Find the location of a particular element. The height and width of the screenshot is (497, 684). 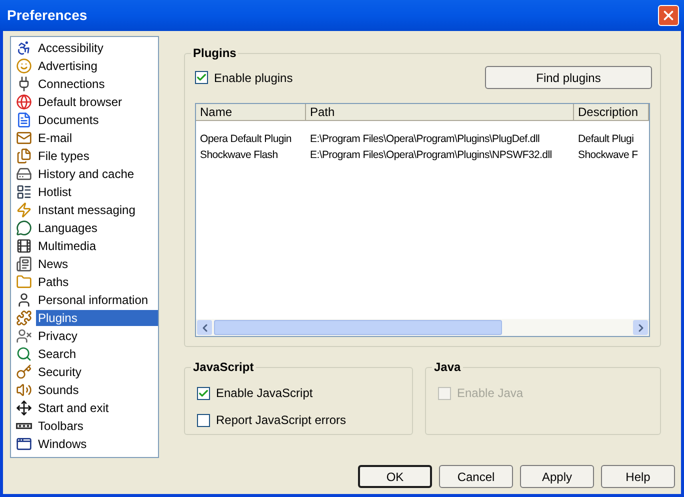

group-title: Plugins is located at coordinates (214, 53).